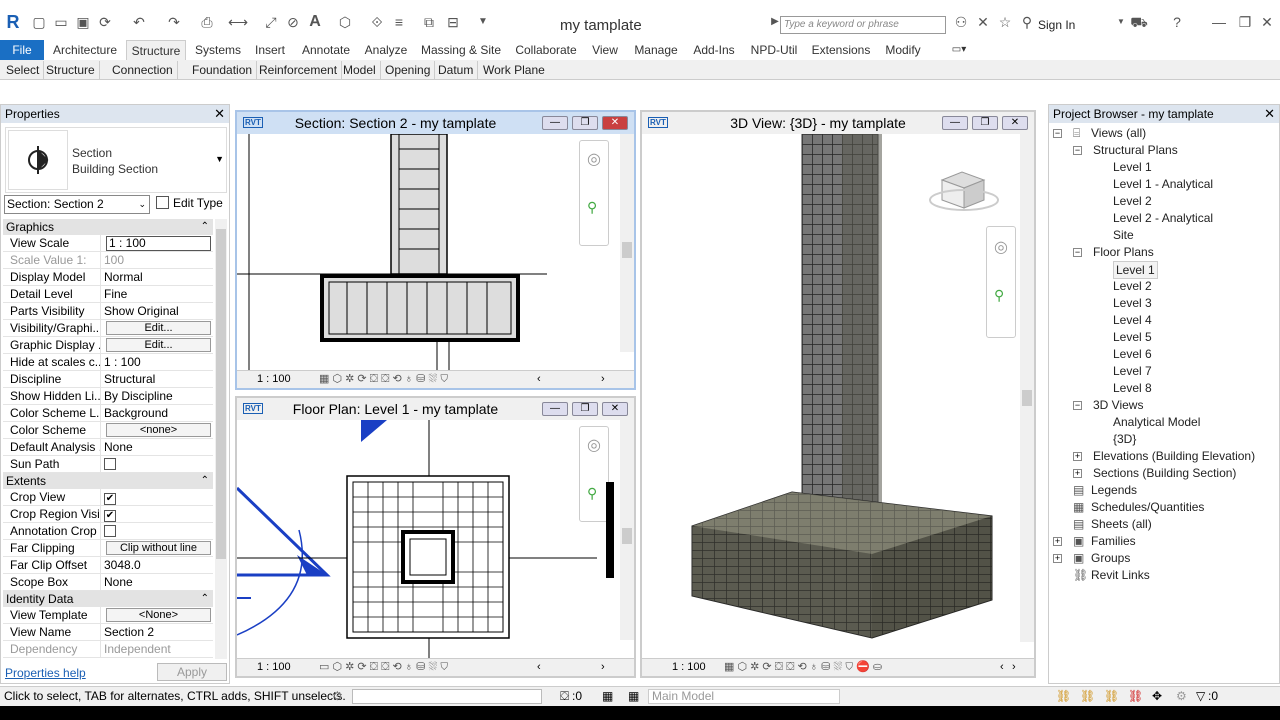  I want to click on property-row: Dependency Independent, so click(108, 649).